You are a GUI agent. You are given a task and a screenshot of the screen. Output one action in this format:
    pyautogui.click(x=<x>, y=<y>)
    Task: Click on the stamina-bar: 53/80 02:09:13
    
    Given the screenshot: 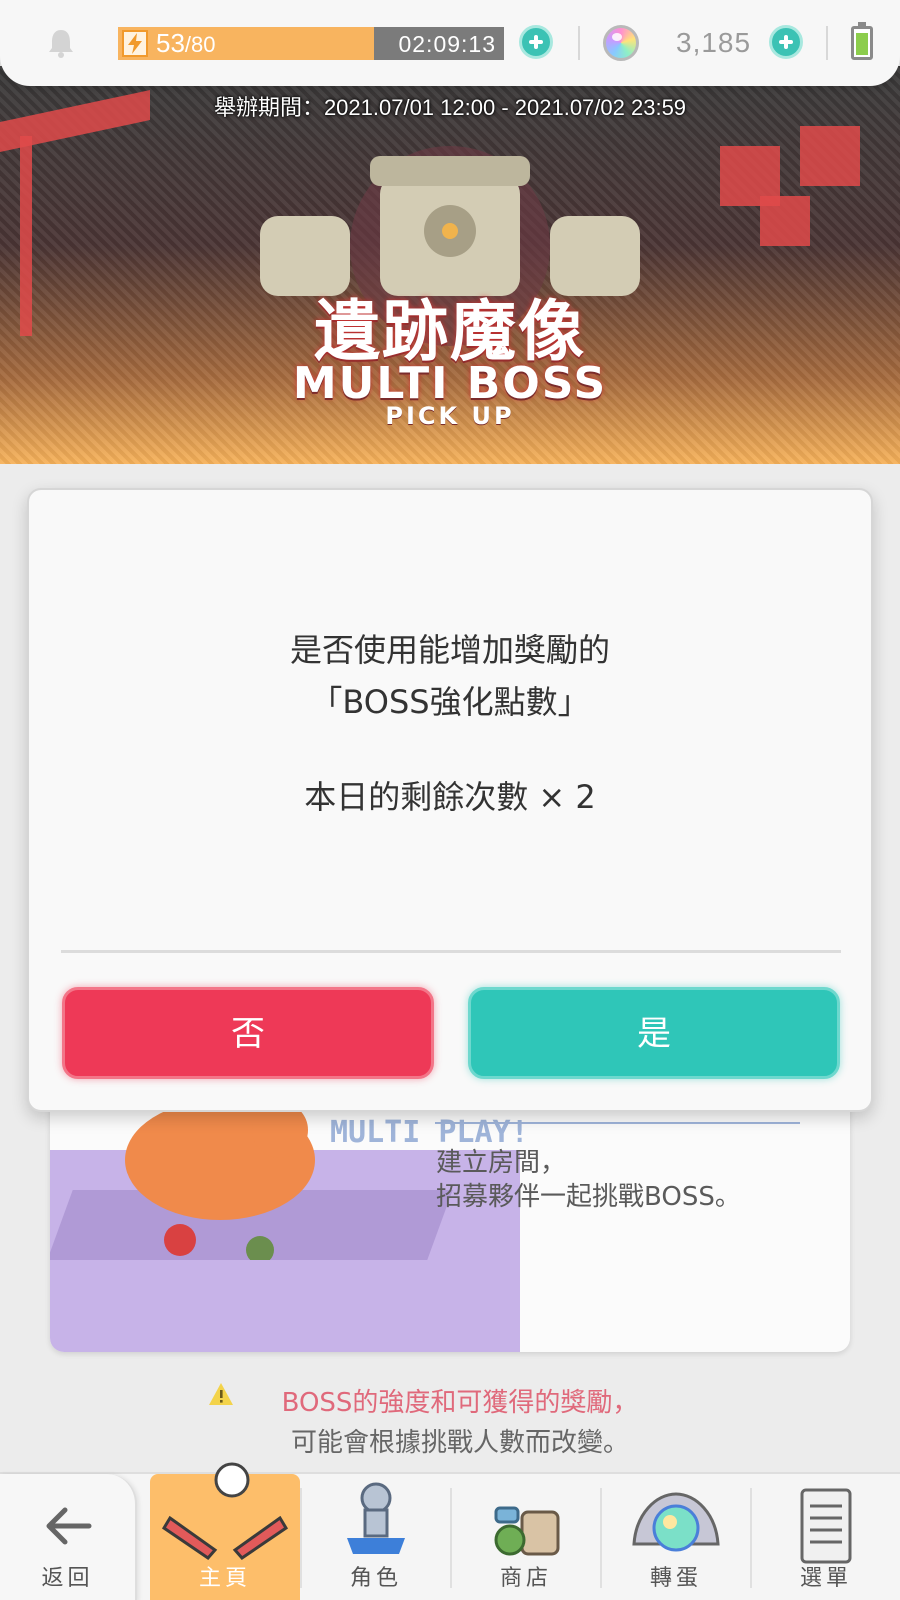 What is the action you would take?
    pyautogui.click(x=311, y=43)
    